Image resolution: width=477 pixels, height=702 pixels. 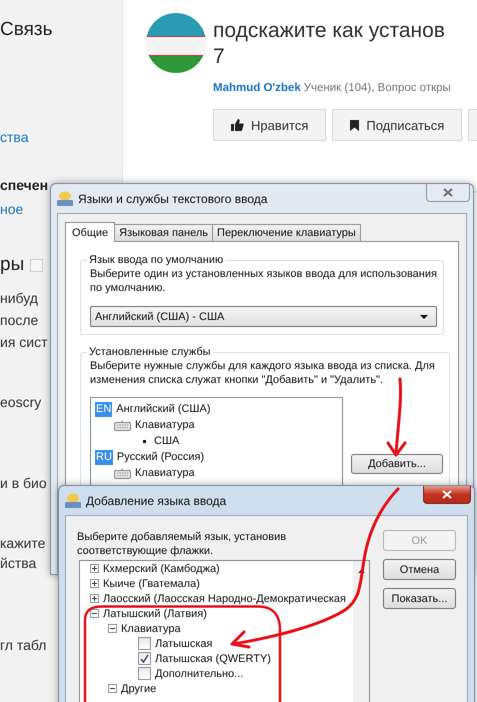 What do you see at coordinates (90, 232) in the screenshot?
I see `tab: Общие` at bounding box center [90, 232].